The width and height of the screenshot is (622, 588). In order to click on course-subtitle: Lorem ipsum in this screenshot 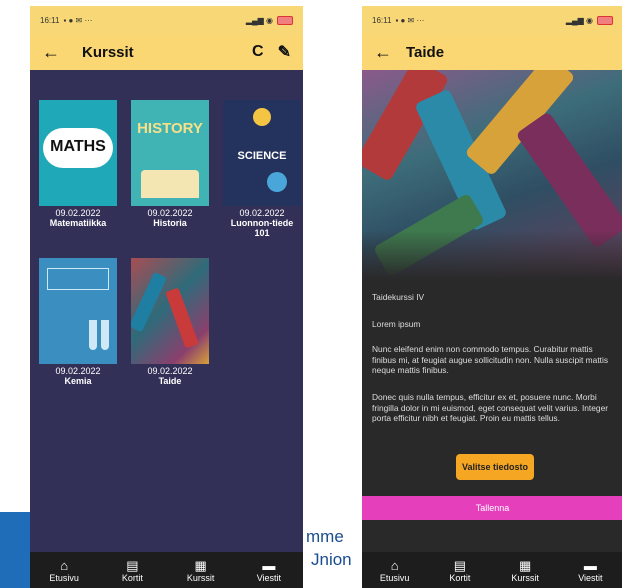, I will do `click(396, 324)`.